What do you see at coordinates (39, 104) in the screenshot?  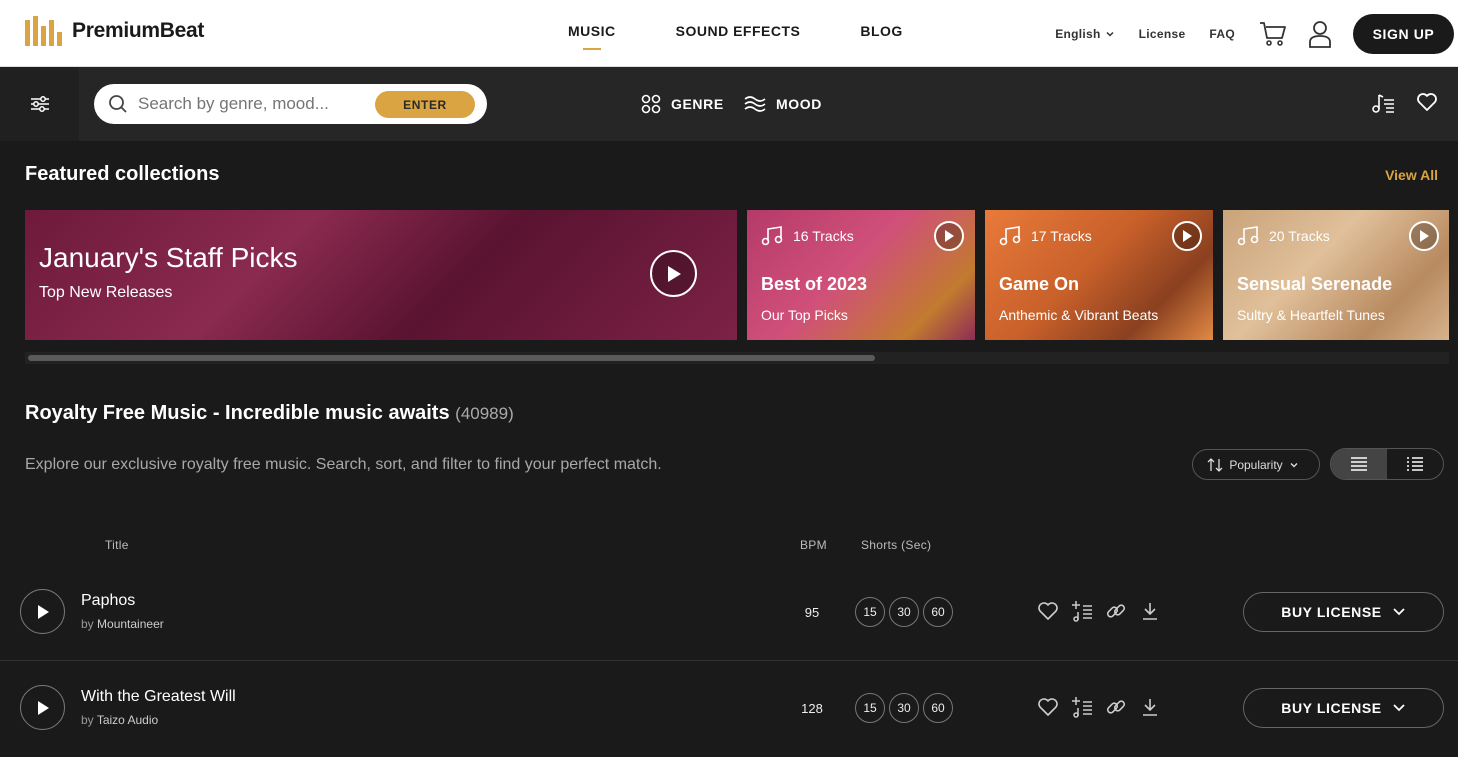 I see `filters-button` at bounding box center [39, 104].